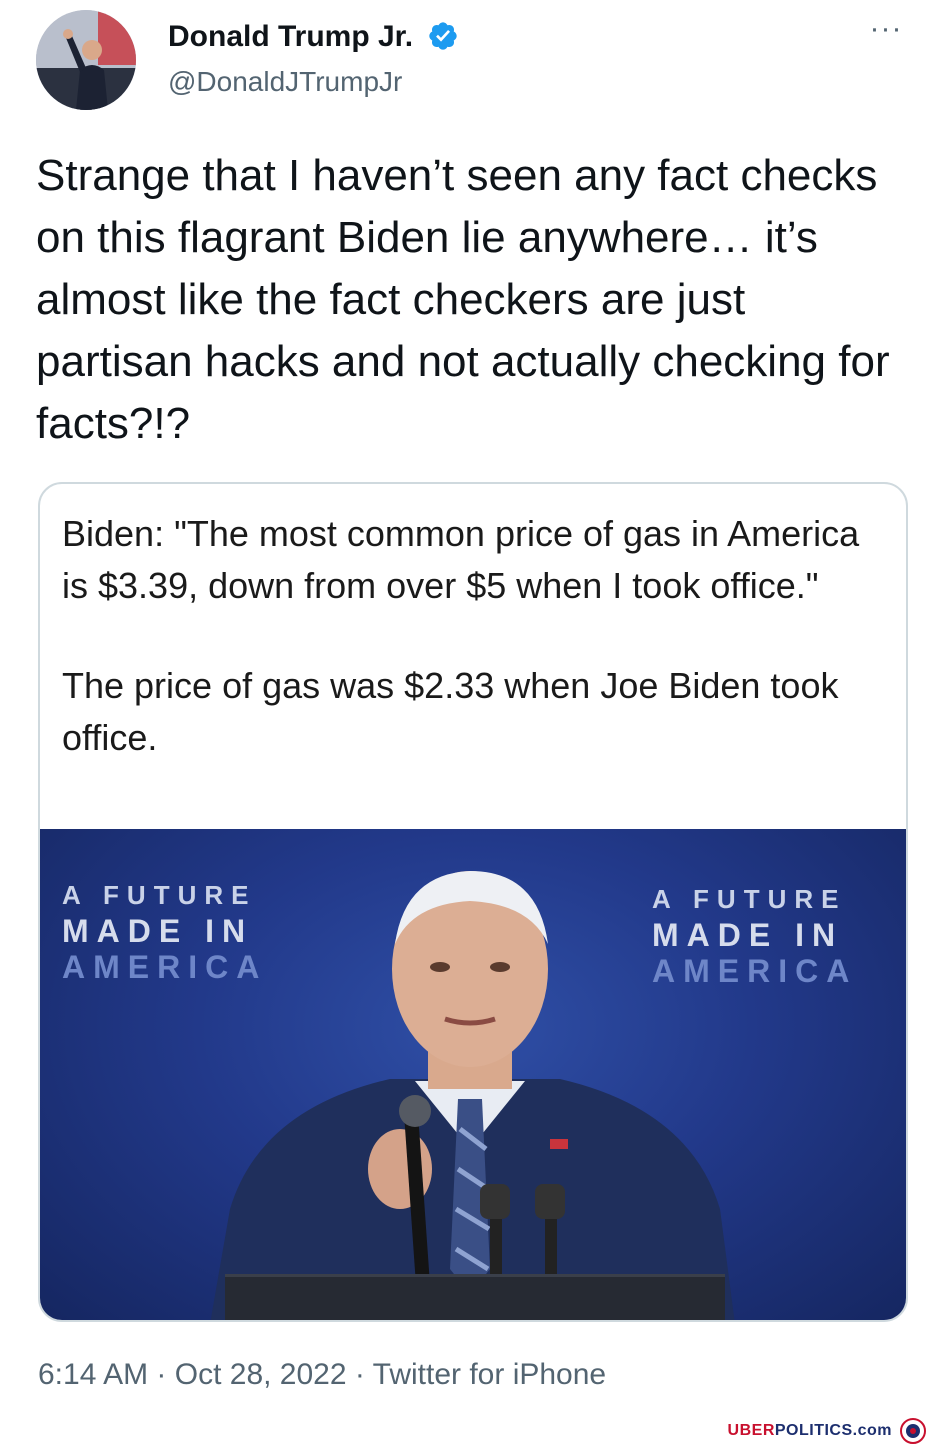 The image size is (940, 1447). I want to click on avatar, so click(86, 60).